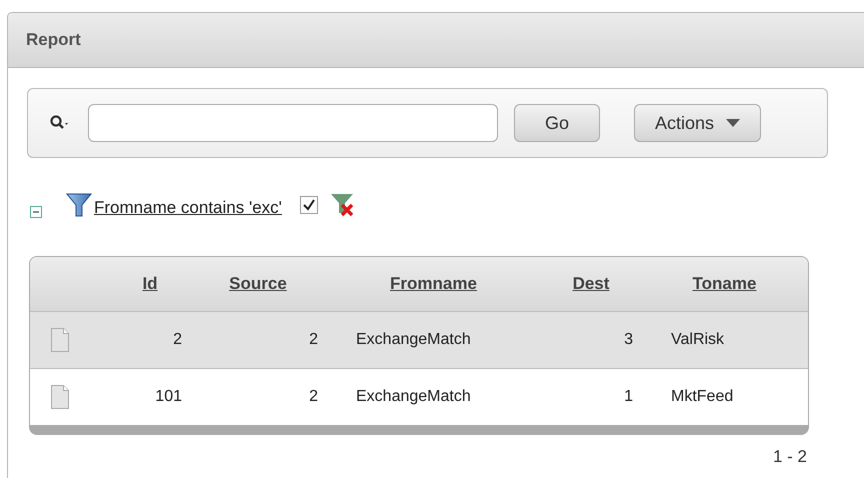 The image size is (864, 478). Describe the element at coordinates (697, 340) in the screenshot. I see `table-cell-text: ValRisk` at that location.